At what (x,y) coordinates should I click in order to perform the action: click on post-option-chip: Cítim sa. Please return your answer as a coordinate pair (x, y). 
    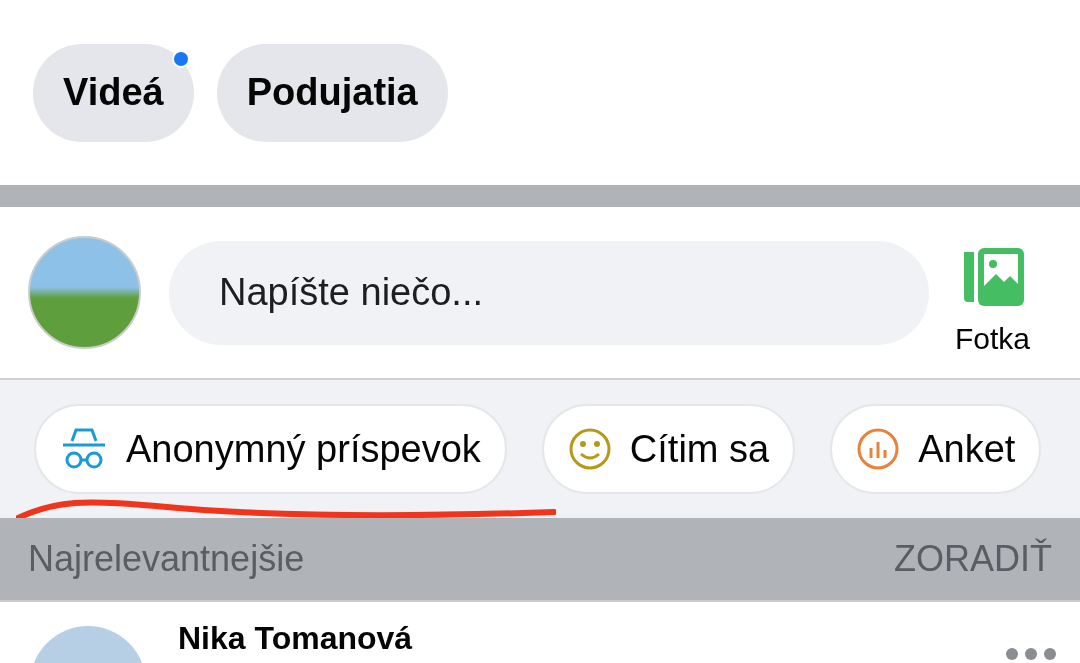
    Looking at the image, I should click on (668, 449).